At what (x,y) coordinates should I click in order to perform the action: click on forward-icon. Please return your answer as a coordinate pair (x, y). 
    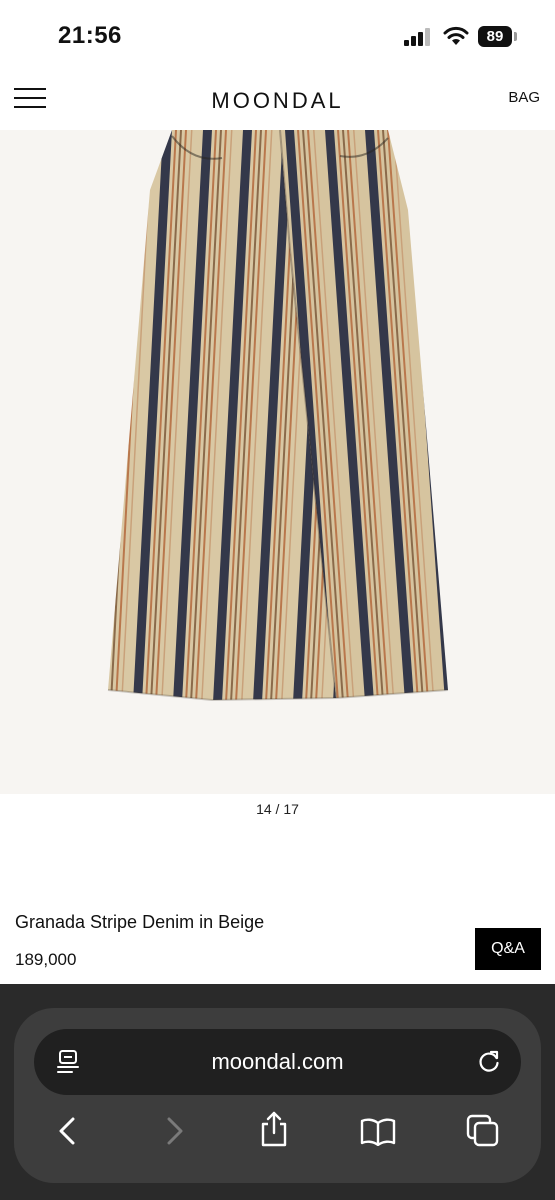
    Looking at the image, I should click on (174, 1131).